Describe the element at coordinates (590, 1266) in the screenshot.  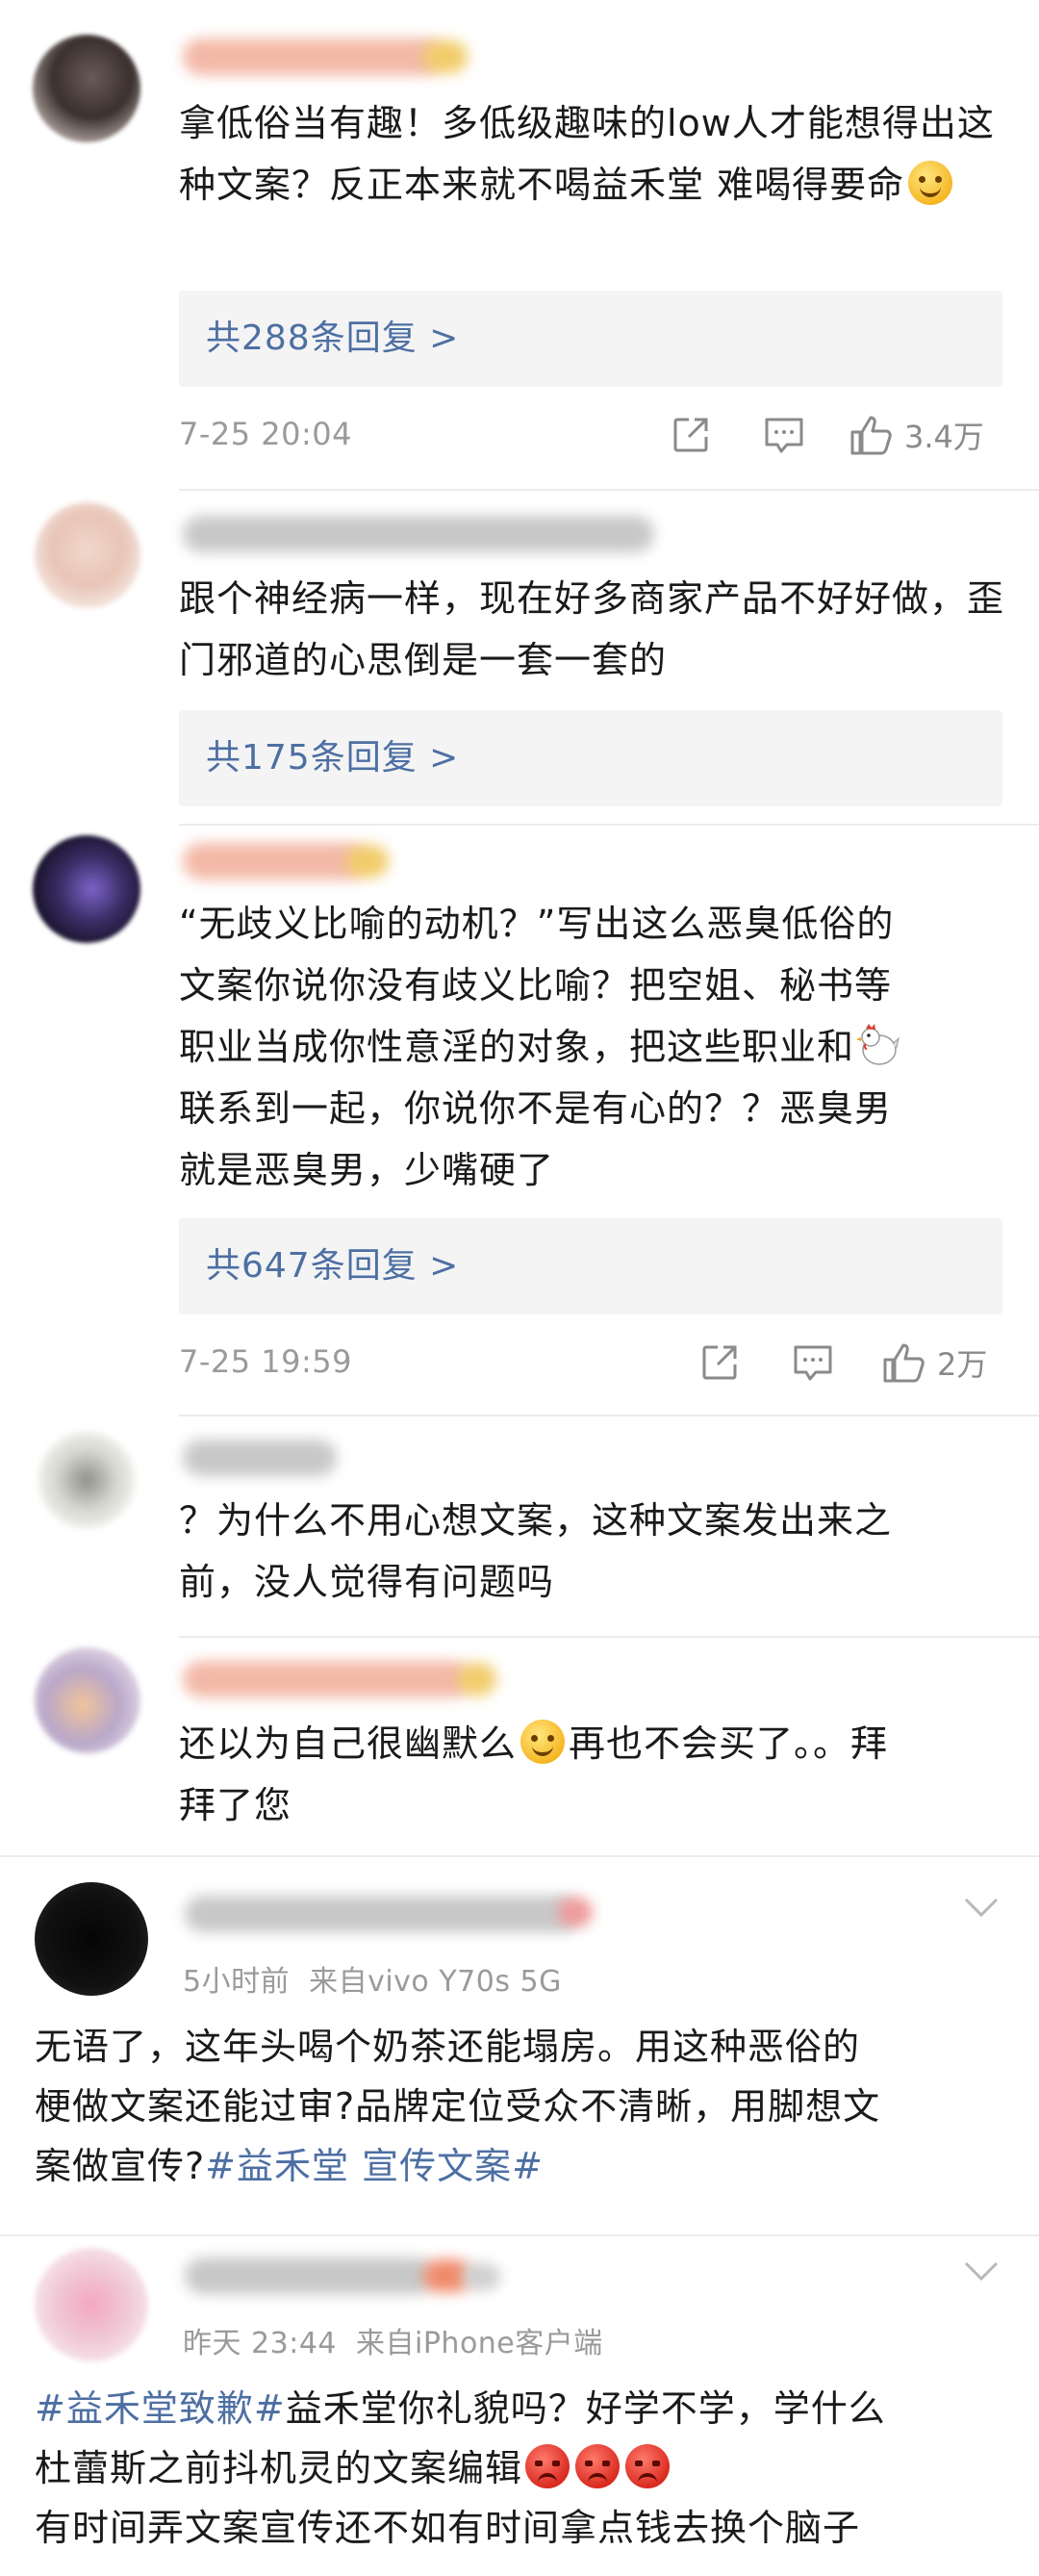
I see `reply-box: 共647条回复 >` at that location.